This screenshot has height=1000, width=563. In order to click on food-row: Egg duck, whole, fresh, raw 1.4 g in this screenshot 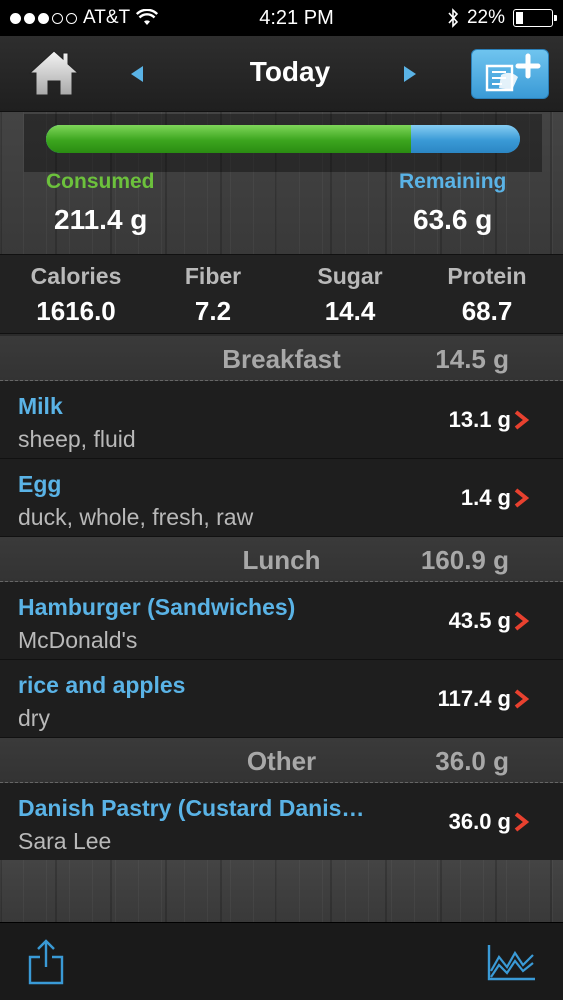, I will do `click(281, 498)`.